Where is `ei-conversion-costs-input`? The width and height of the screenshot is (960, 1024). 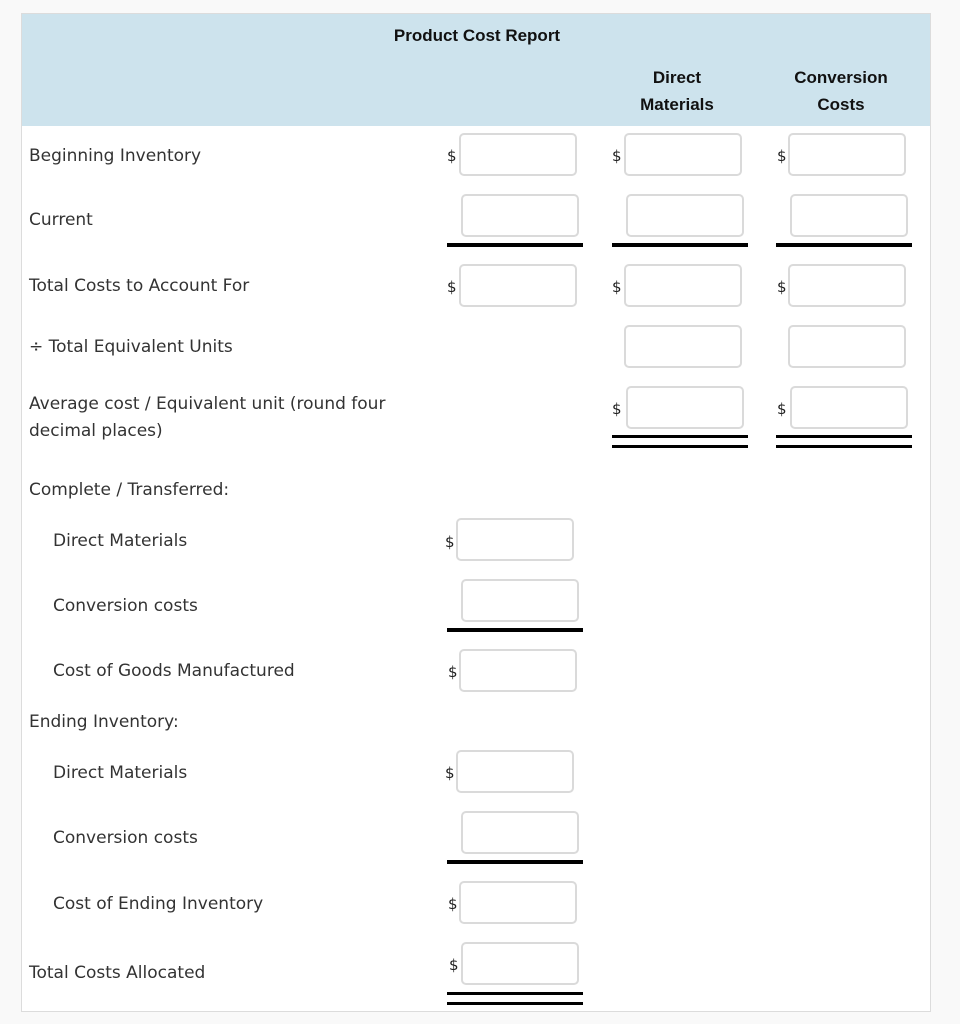 ei-conversion-costs-input is located at coordinates (520, 832).